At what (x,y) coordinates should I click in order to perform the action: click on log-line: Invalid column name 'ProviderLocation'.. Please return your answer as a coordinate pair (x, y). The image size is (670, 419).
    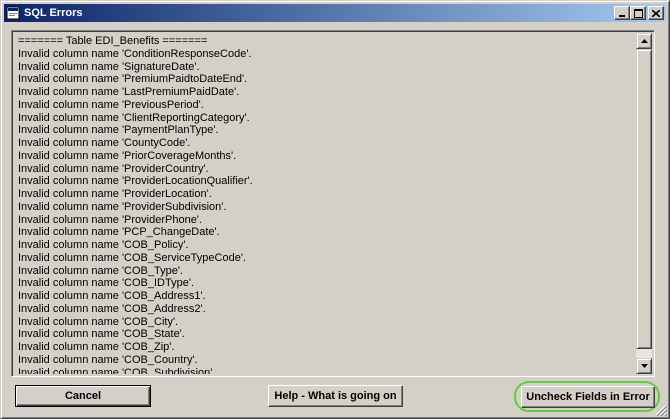
    Looking at the image, I should click on (115, 194).